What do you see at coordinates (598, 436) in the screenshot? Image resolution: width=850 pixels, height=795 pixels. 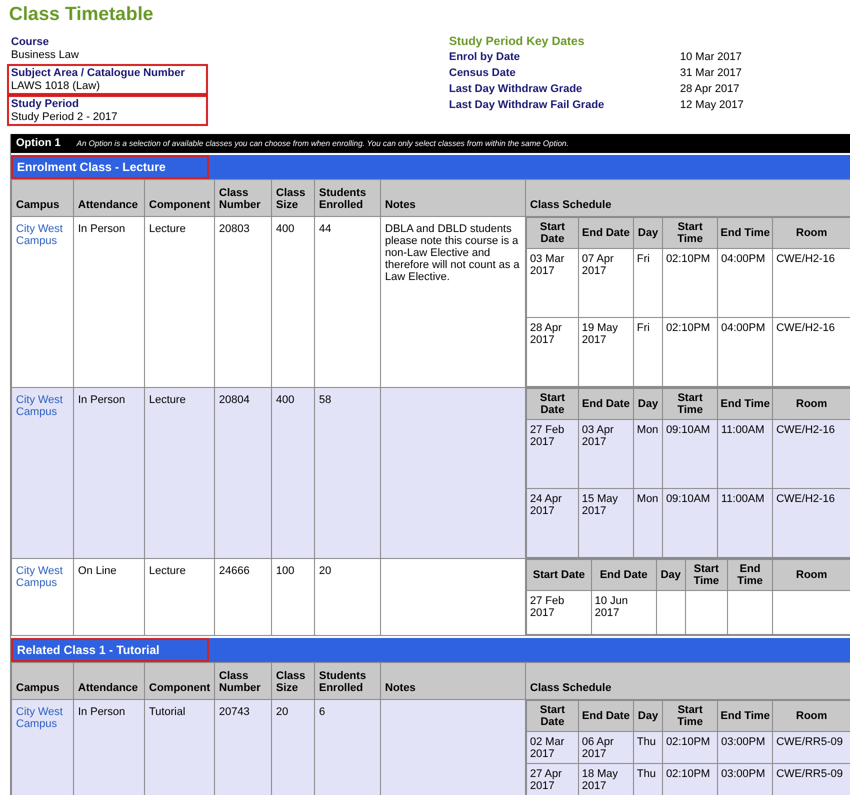 I see `table-cell: 03 Apr 2017` at bounding box center [598, 436].